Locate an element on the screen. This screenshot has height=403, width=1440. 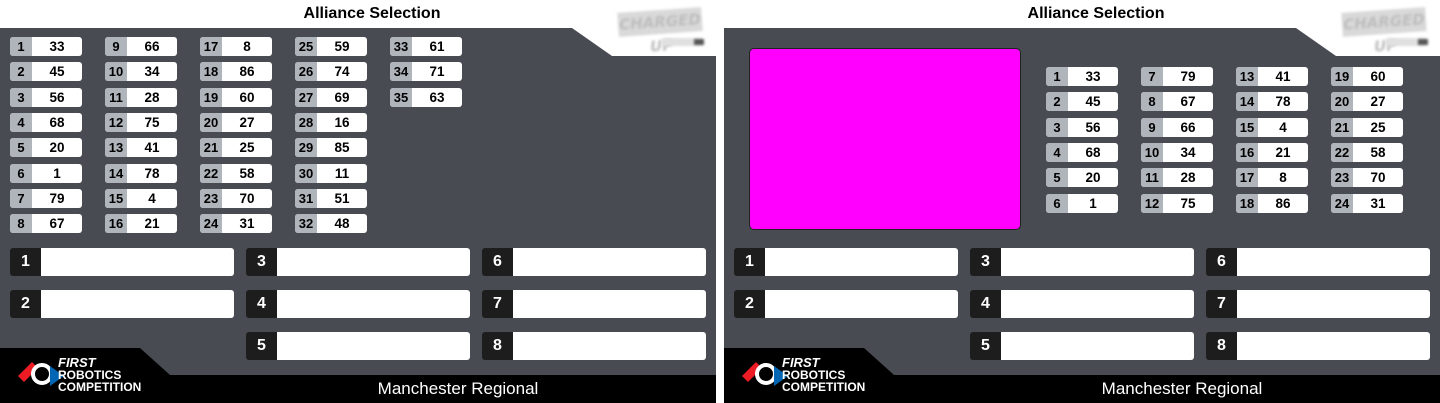
alliance-number: 1 is located at coordinates (749, 262).